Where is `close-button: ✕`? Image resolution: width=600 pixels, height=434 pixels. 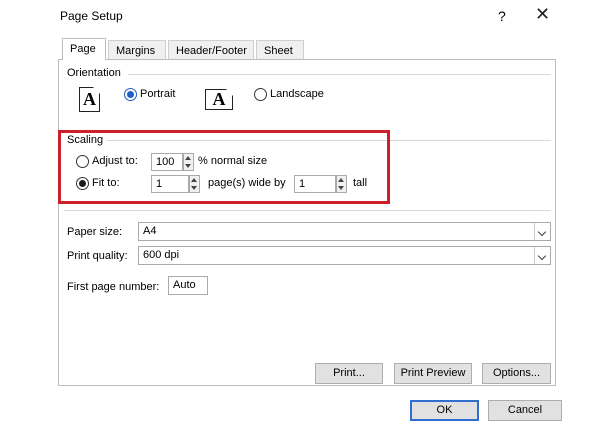 close-button: ✕ is located at coordinates (542, 14).